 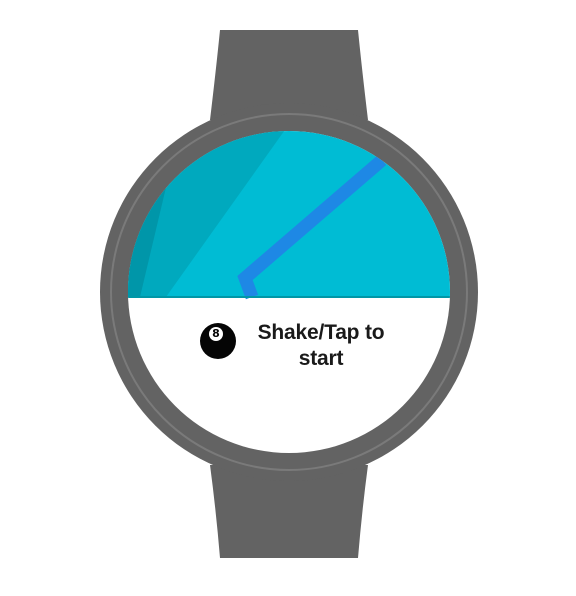 What do you see at coordinates (321, 346) in the screenshot?
I see `start-instruction-text: Shake/Tap to start` at bounding box center [321, 346].